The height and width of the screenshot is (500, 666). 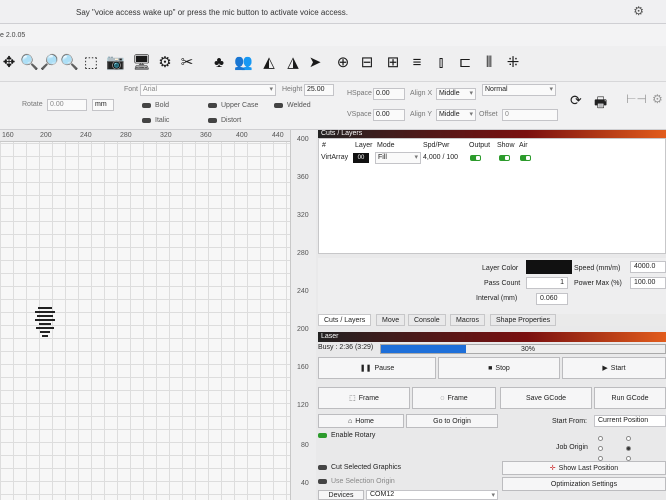 I want to click on run-gcode-button: Run GCode, so click(x=630, y=398).